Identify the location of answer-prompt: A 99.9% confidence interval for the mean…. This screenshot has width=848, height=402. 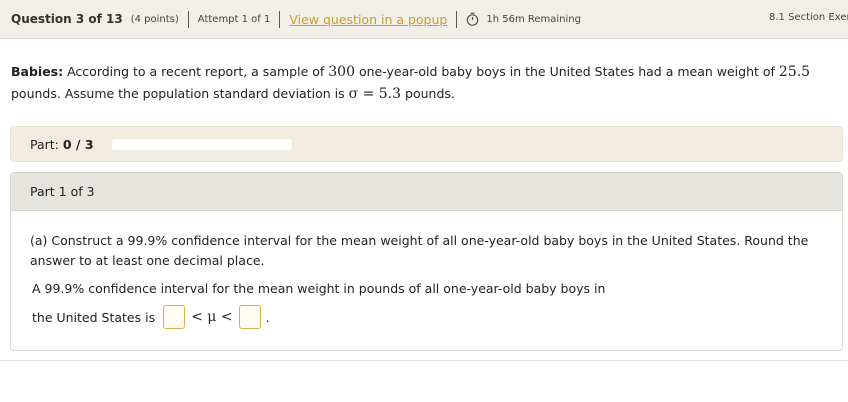
(319, 288).